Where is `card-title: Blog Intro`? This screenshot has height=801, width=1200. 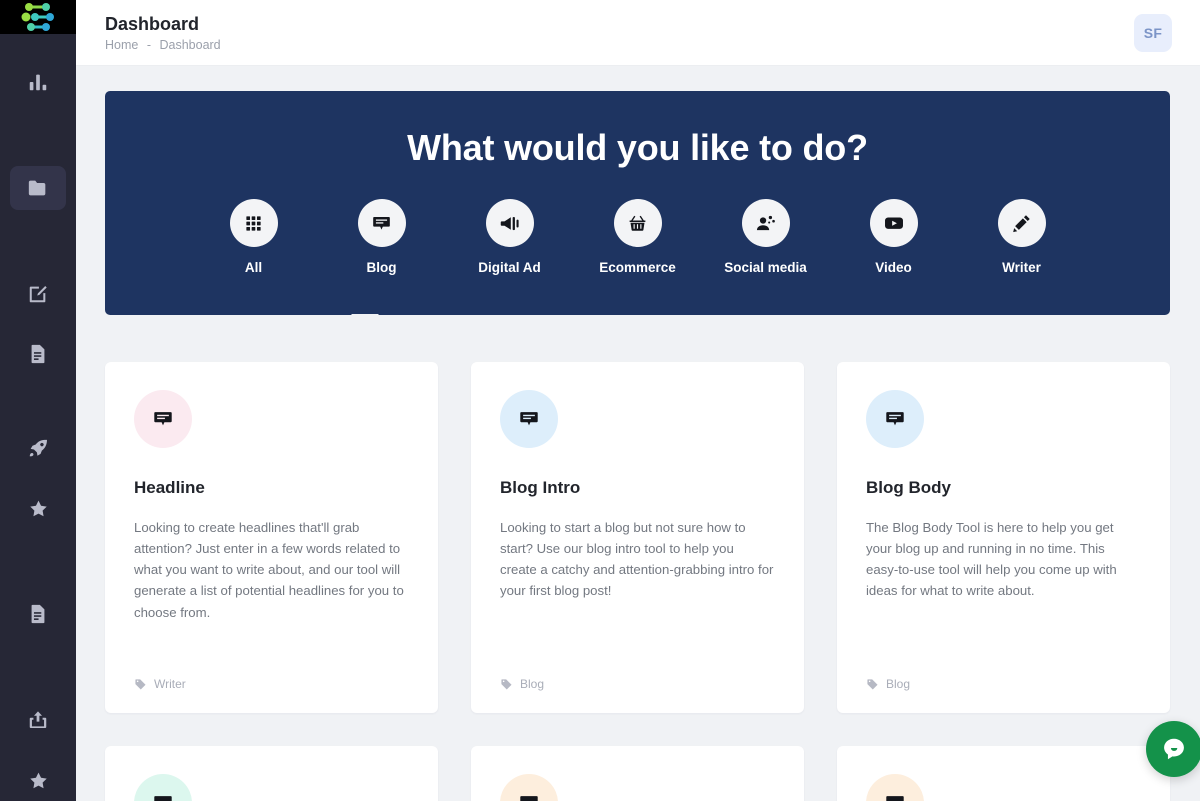 card-title: Blog Intro is located at coordinates (540, 487).